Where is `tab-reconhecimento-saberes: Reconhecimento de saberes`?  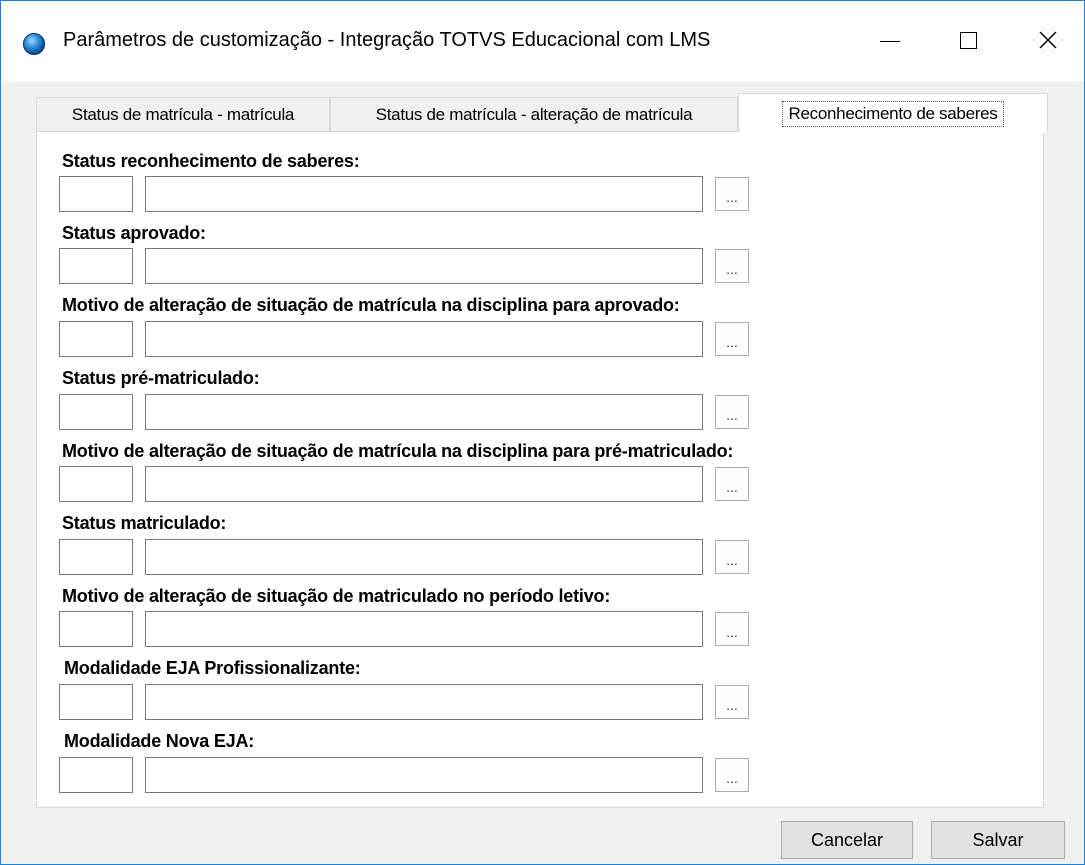 tab-reconhecimento-saberes: Reconhecimento de saberes is located at coordinates (893, 113).